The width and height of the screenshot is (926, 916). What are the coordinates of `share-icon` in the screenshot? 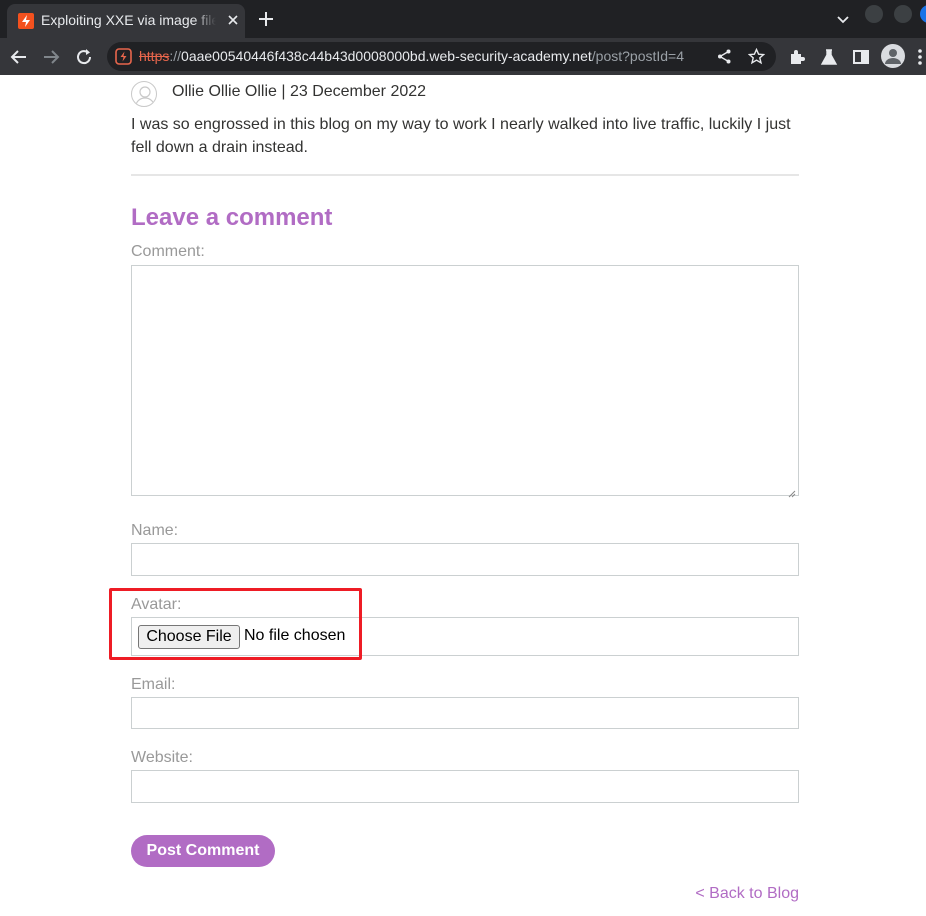 It's located at (724, 56).